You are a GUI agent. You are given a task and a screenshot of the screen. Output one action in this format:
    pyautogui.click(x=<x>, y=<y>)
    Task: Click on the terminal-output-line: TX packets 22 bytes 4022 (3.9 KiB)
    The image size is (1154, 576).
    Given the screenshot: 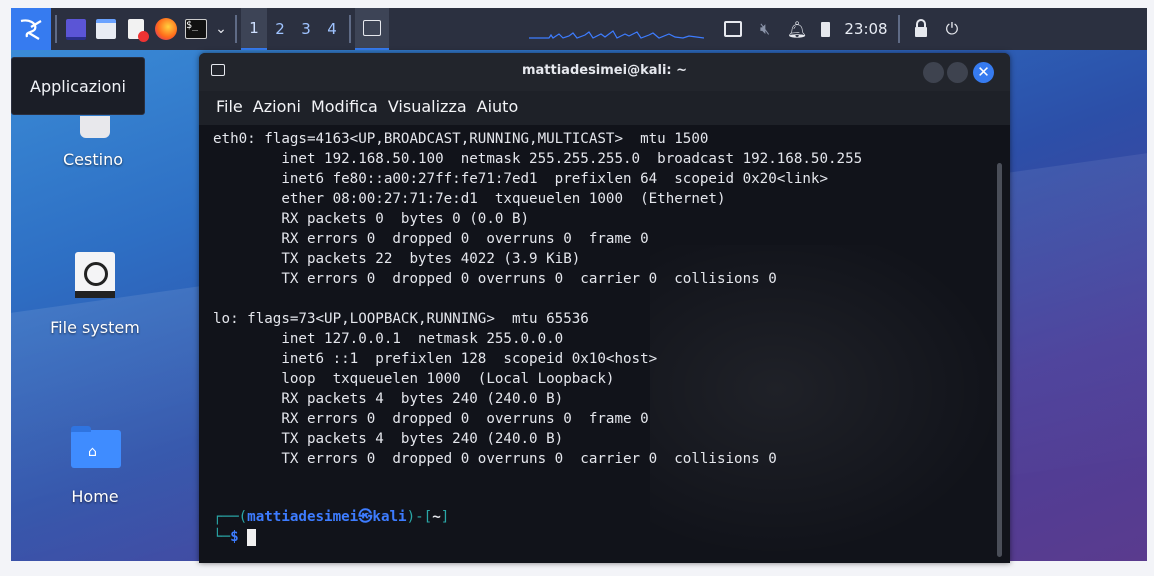 What is the action you would take?
    pyautogui.click(x=397, y=259)
    